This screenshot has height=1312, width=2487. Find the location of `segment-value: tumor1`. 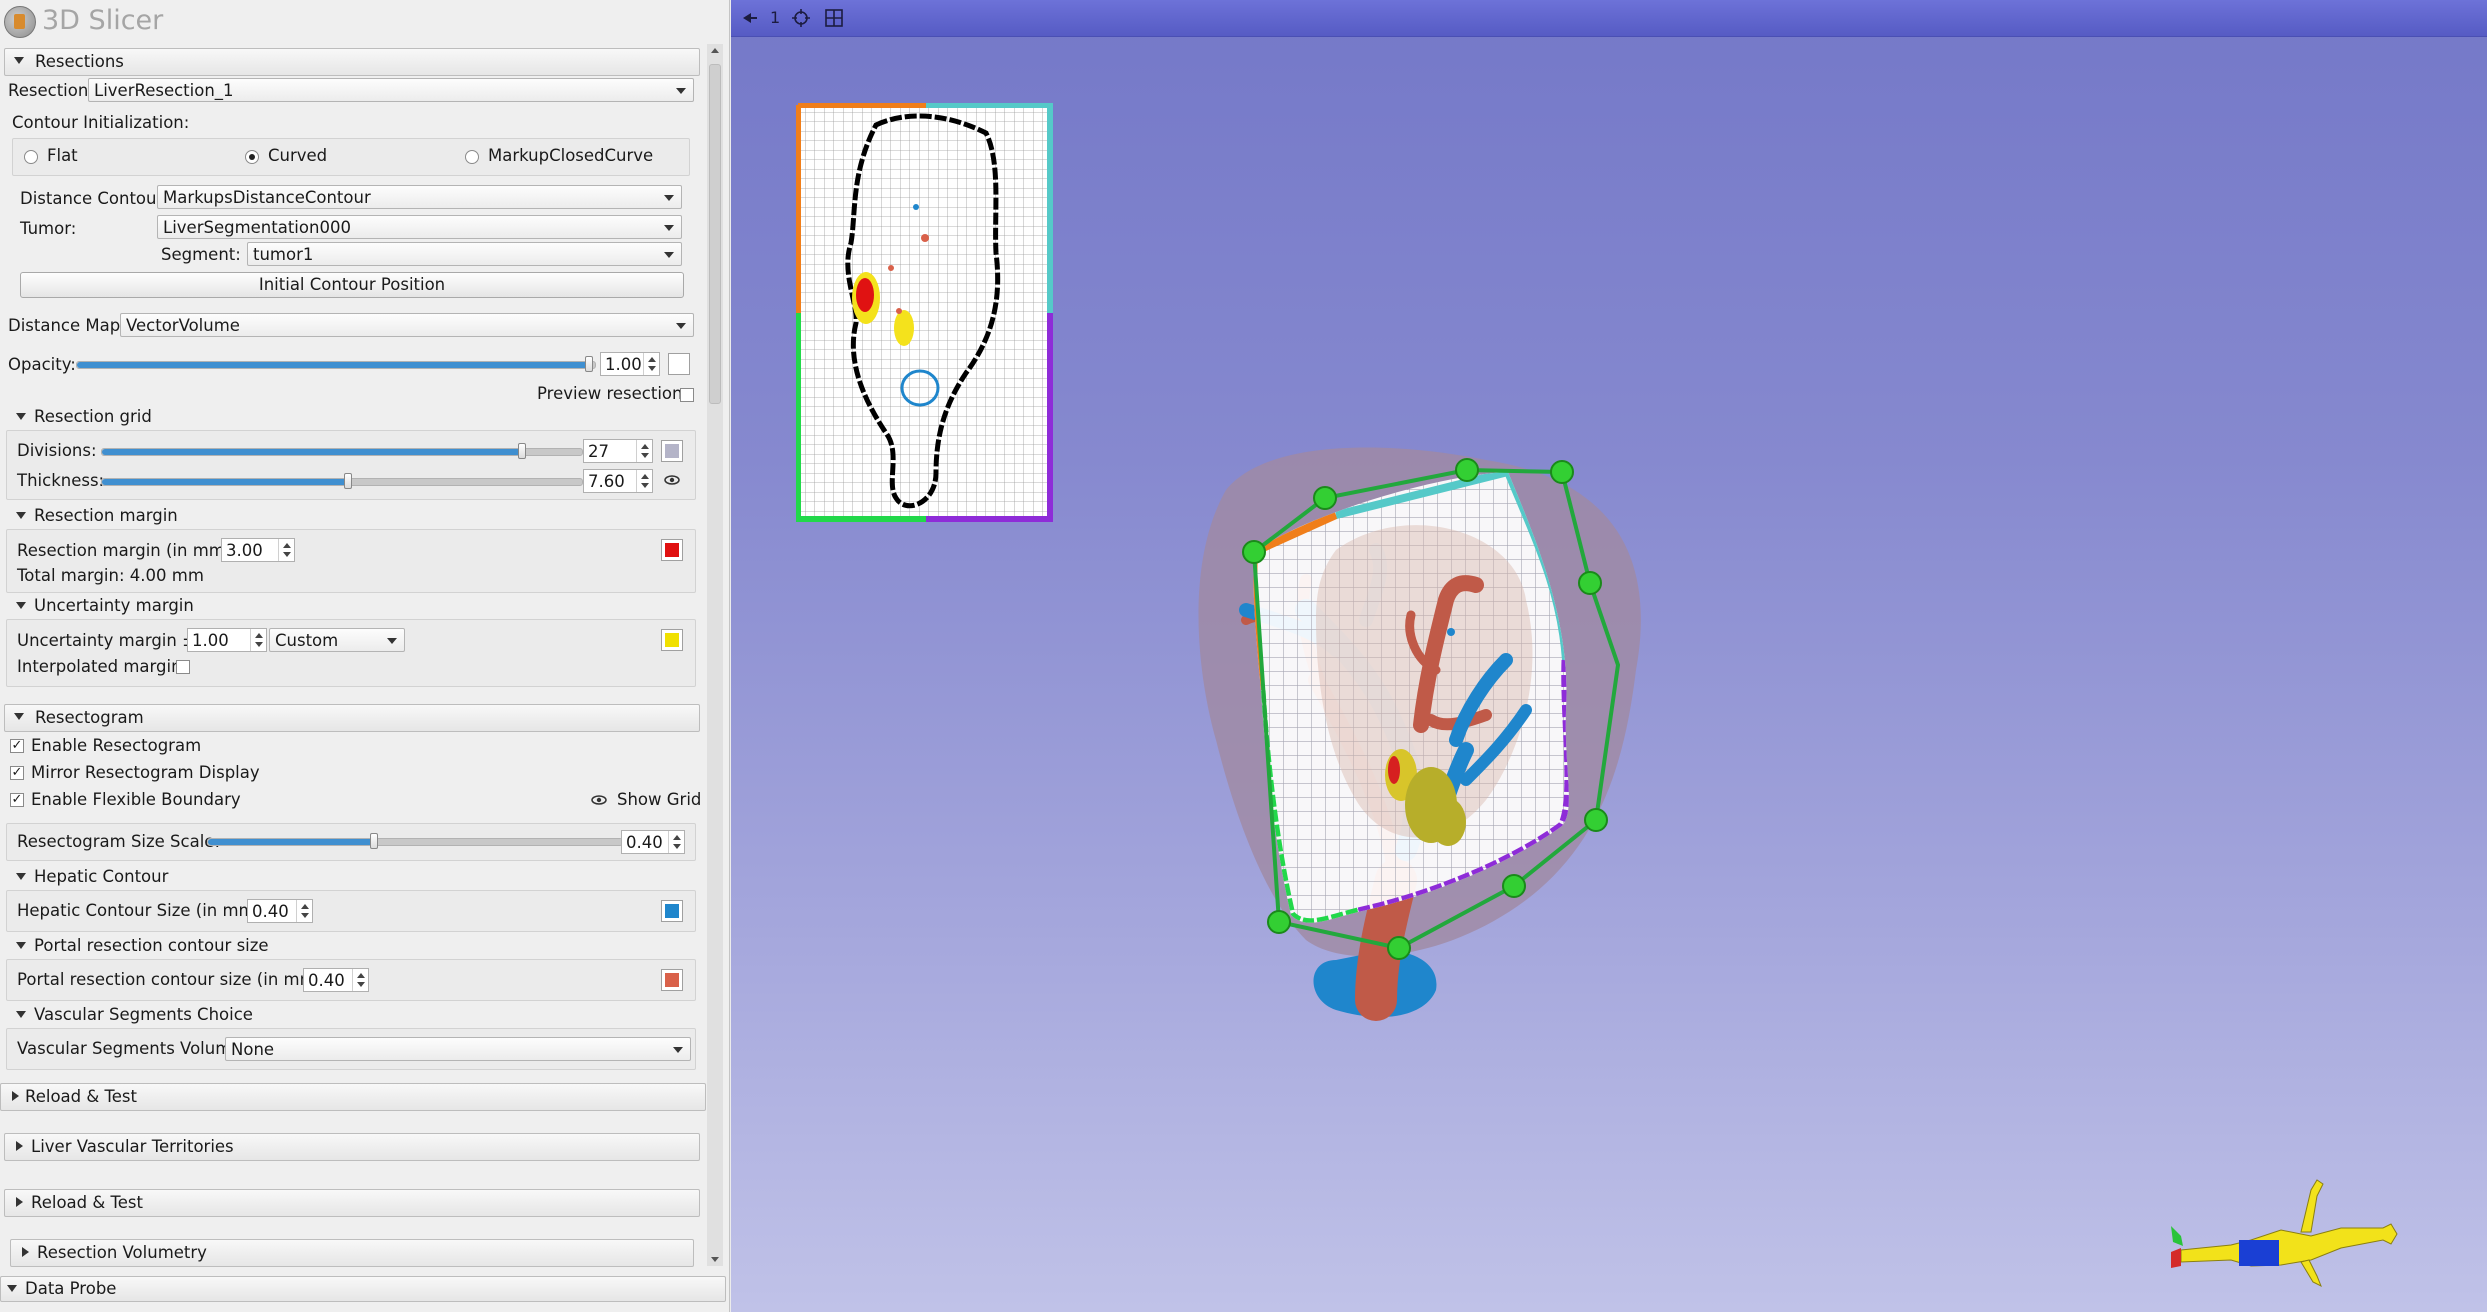

segment-value: tumor1 is located at coordinates (283, 254).